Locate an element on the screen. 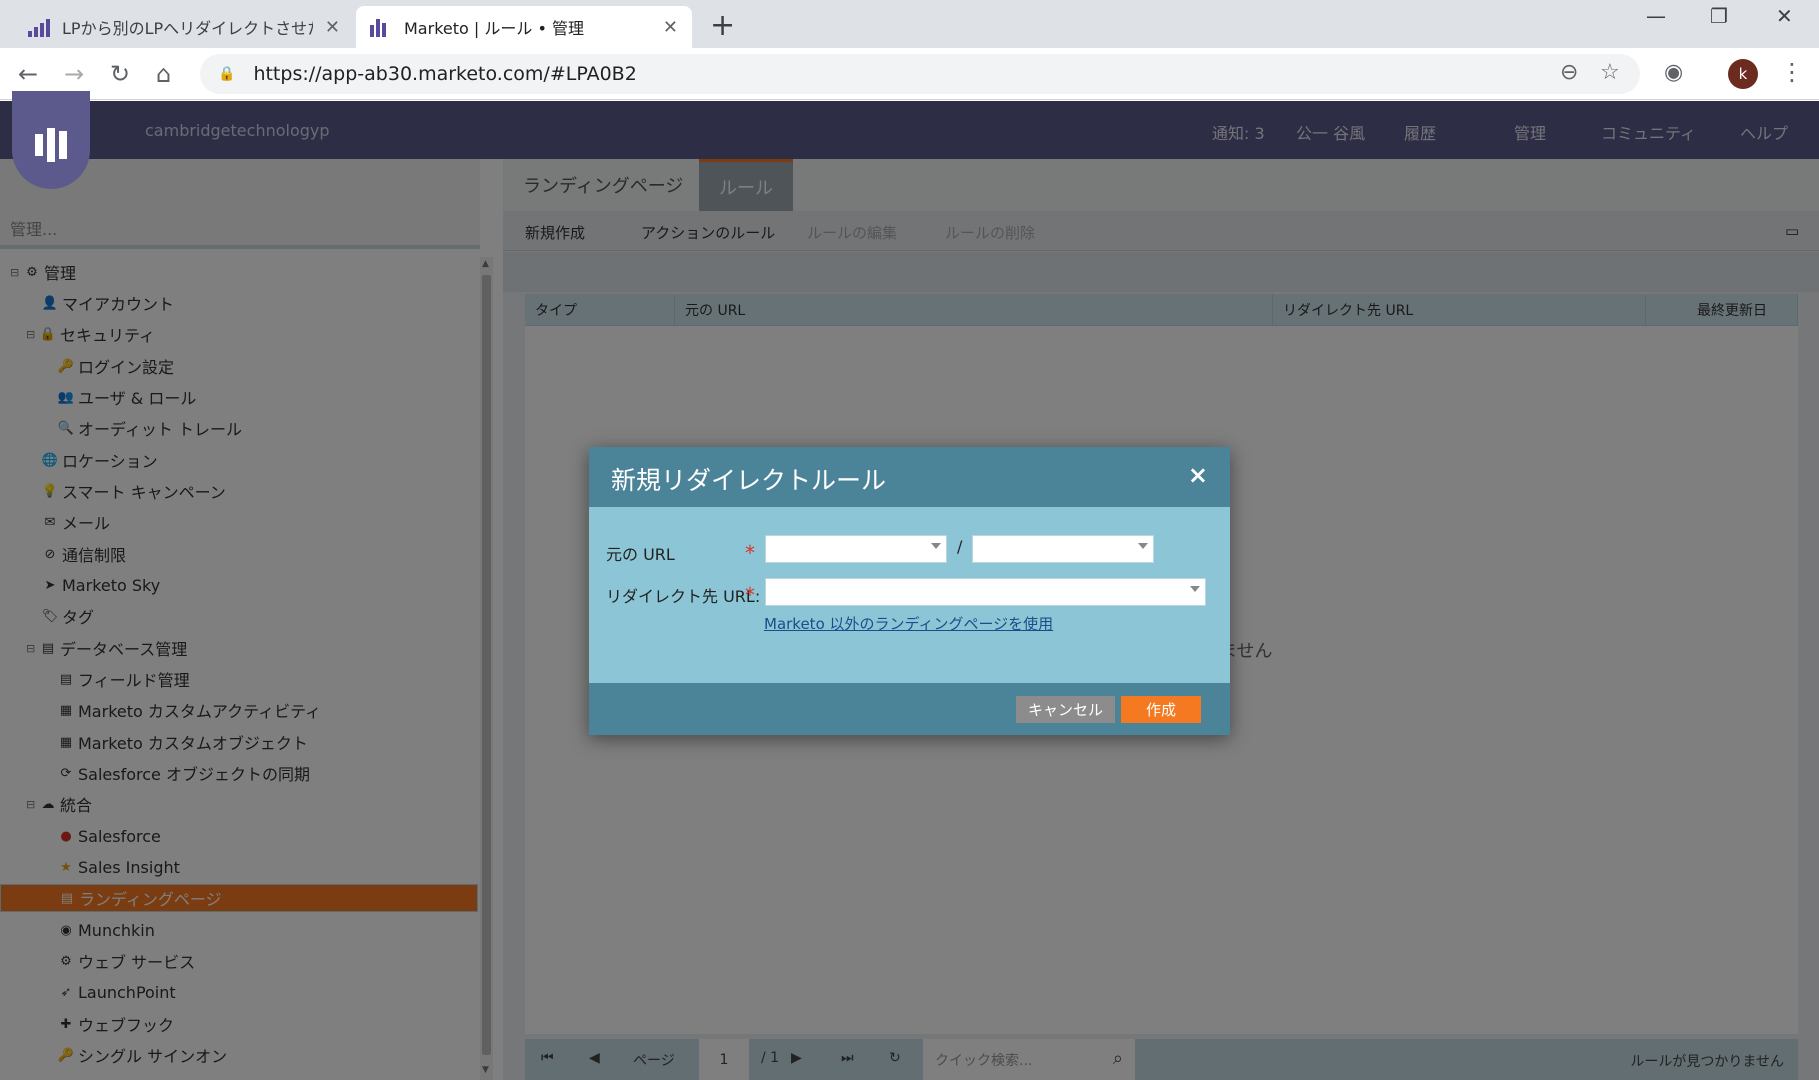  browser-tab-lp-redirect: LPから別のLPへリダイレクトさせたい | ✕ is located at coordinates (184, 27).